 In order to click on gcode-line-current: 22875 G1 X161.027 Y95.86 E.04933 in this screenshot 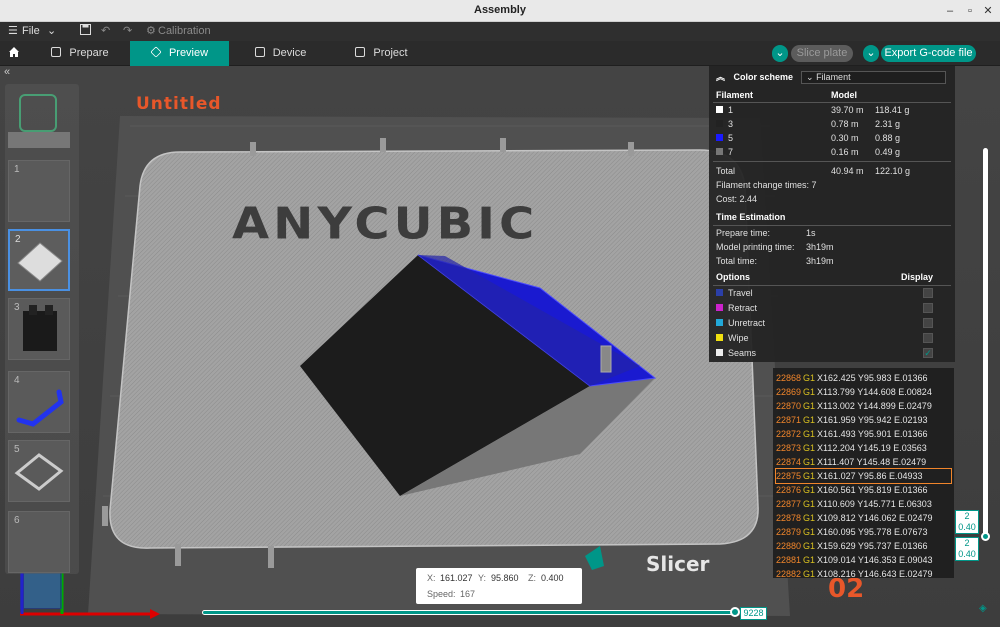, I will do `click(863, 476)`.